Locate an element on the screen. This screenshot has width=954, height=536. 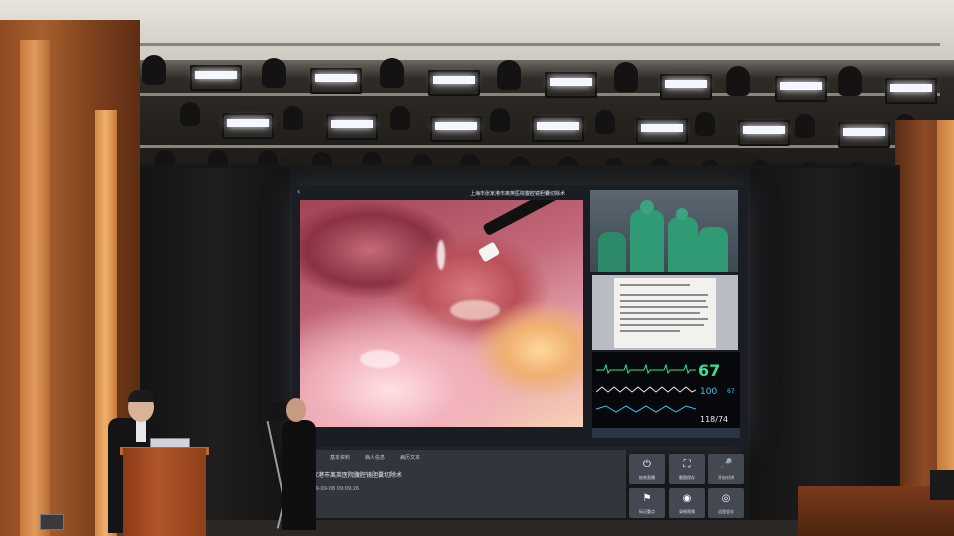
speaker-shirt is located at coordinates (141, 431).